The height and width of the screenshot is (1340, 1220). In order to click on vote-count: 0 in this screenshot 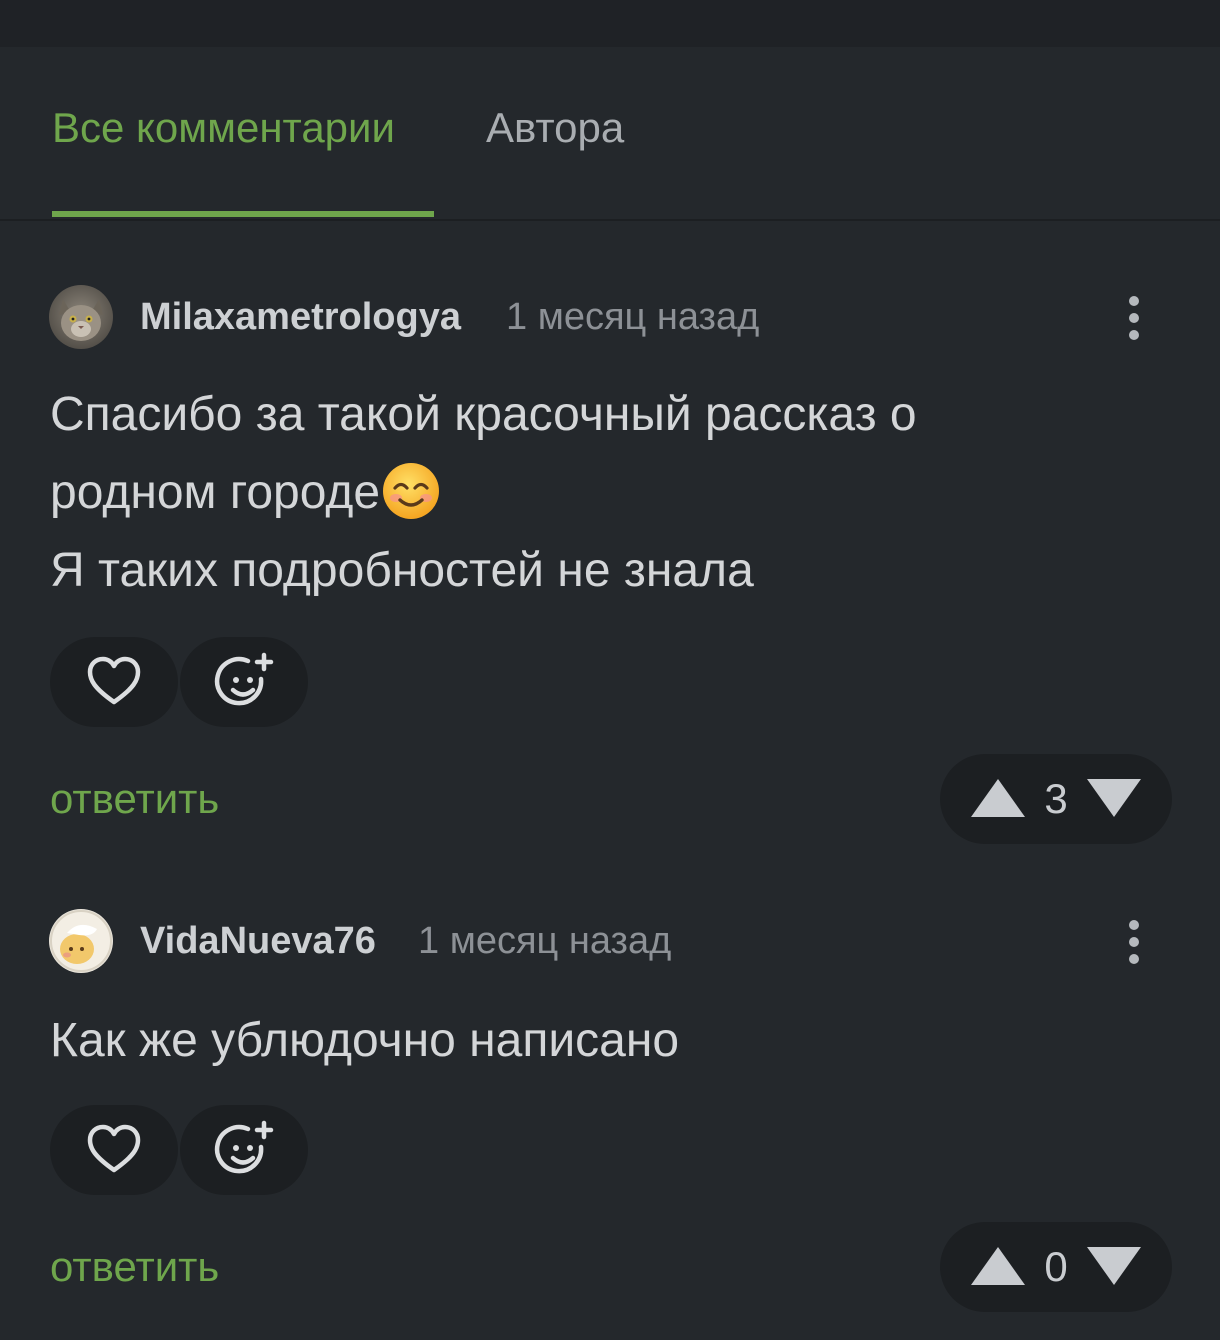, I will do `click(1056, 1266)`.